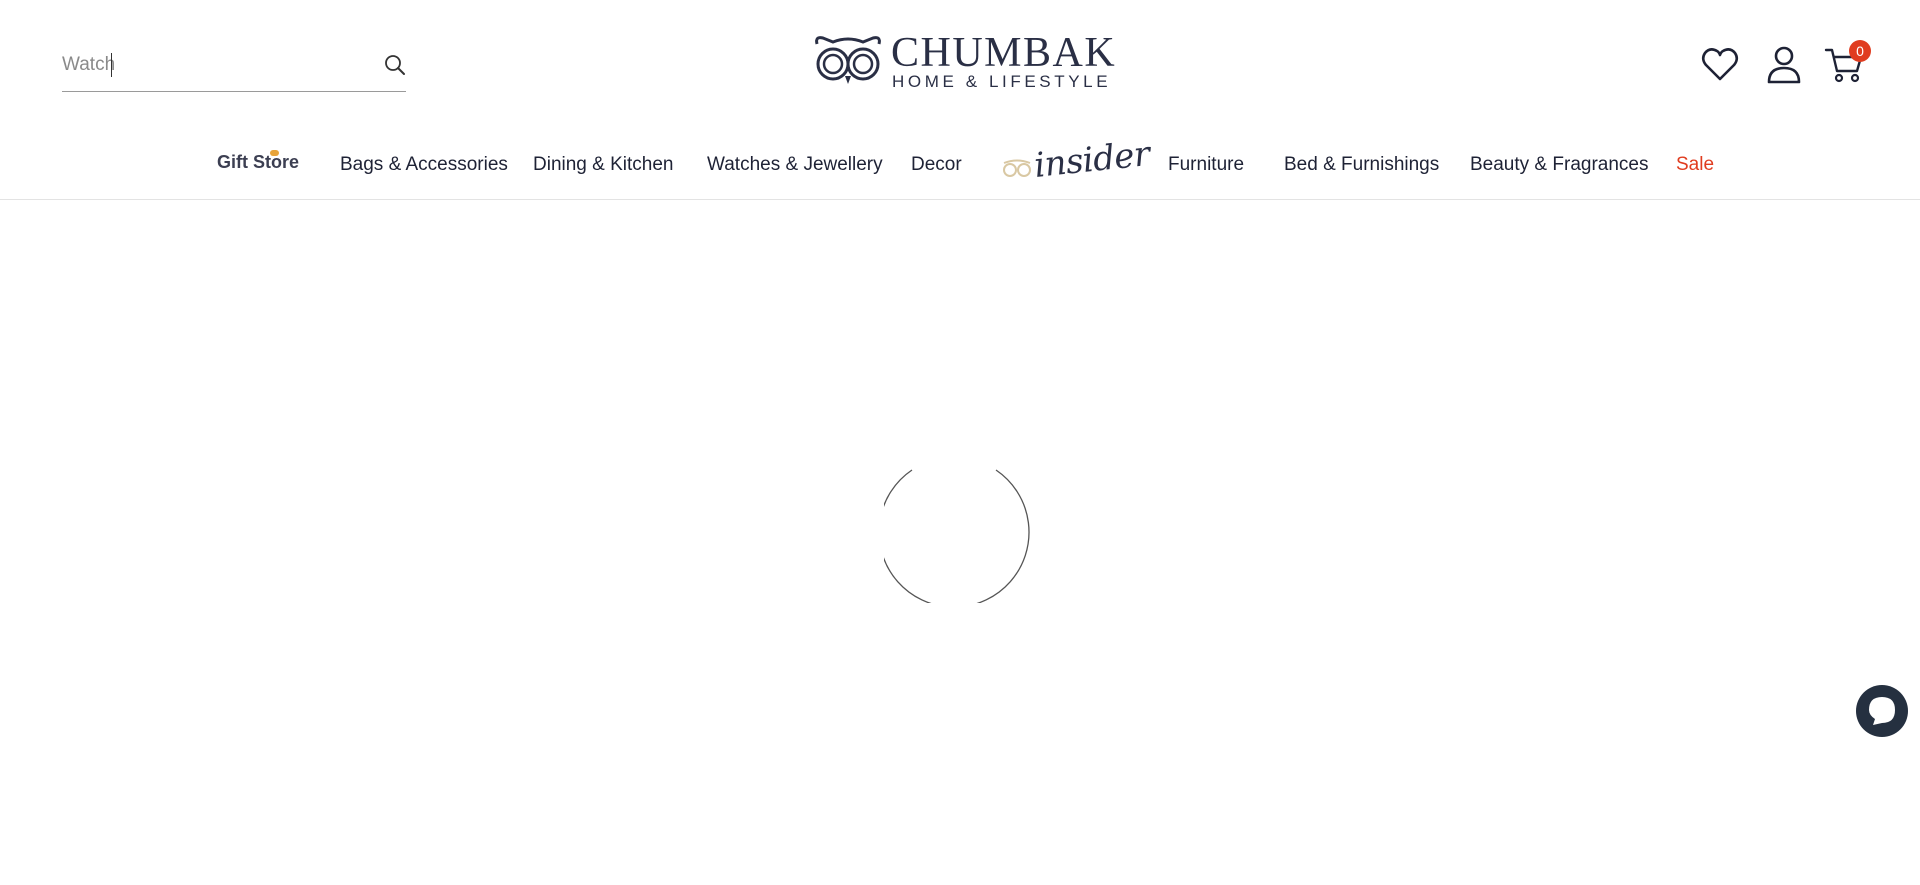 This screenshot has height=885, width=1920. What do you see at coordinates (1004, 53) in the screenshot?
I see `brand-name: CHUMBAK` at bounding box center [1004, 53].